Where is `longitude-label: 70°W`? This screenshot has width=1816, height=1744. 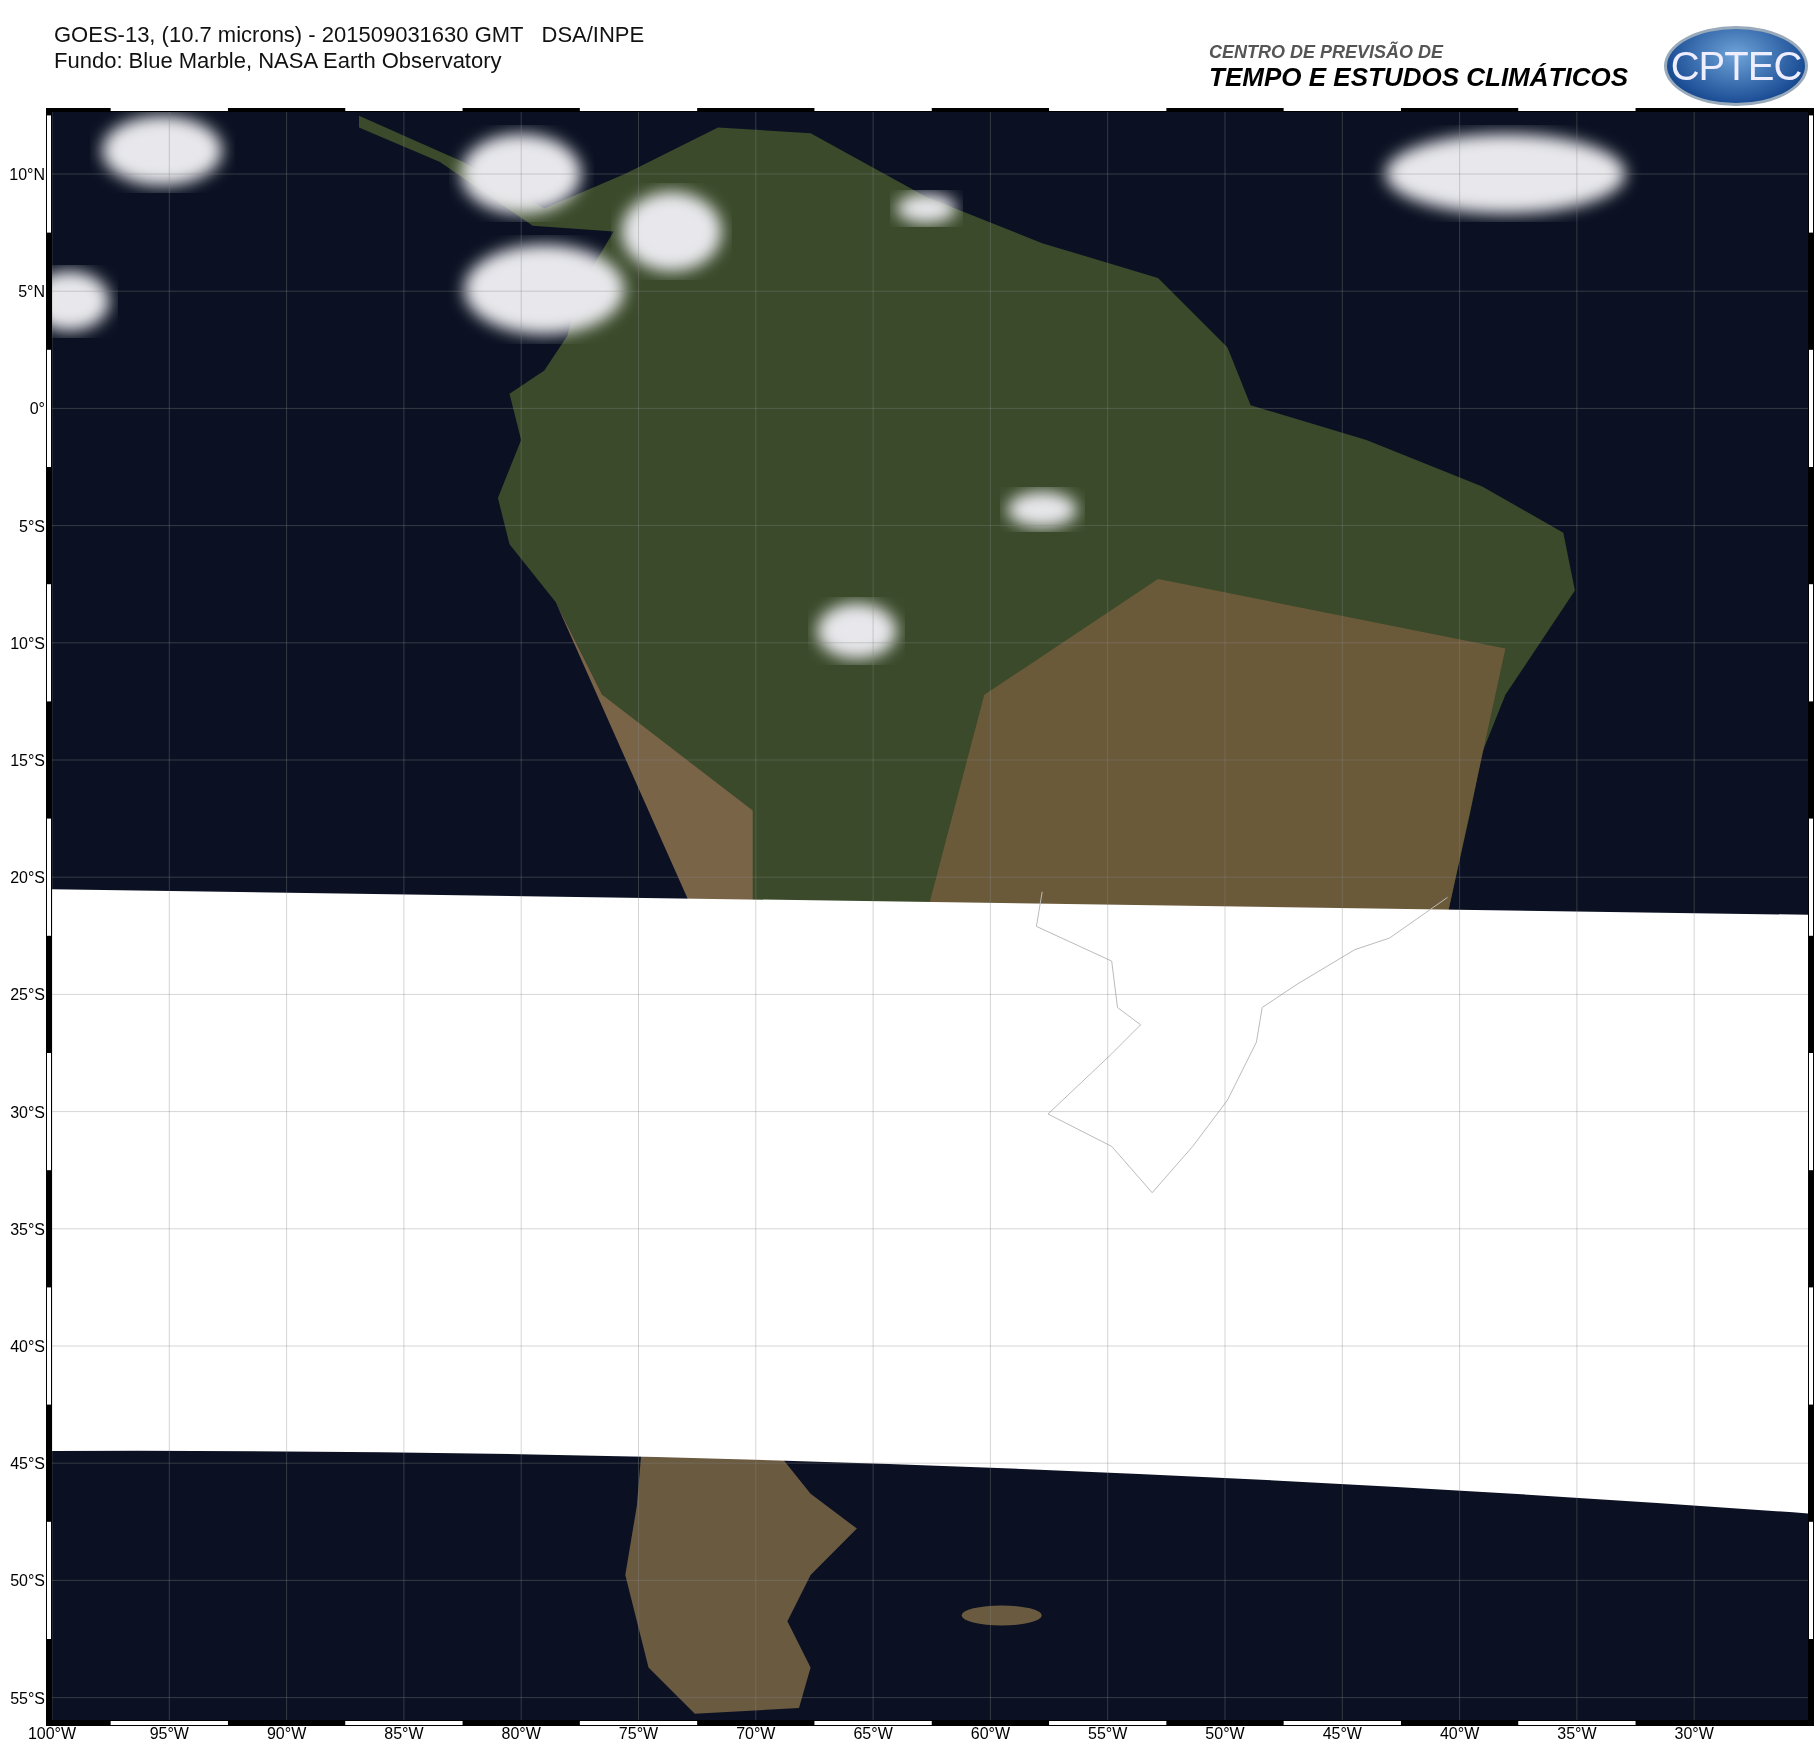
longitude-label: 70°W is located at coordinates (756, 1733).